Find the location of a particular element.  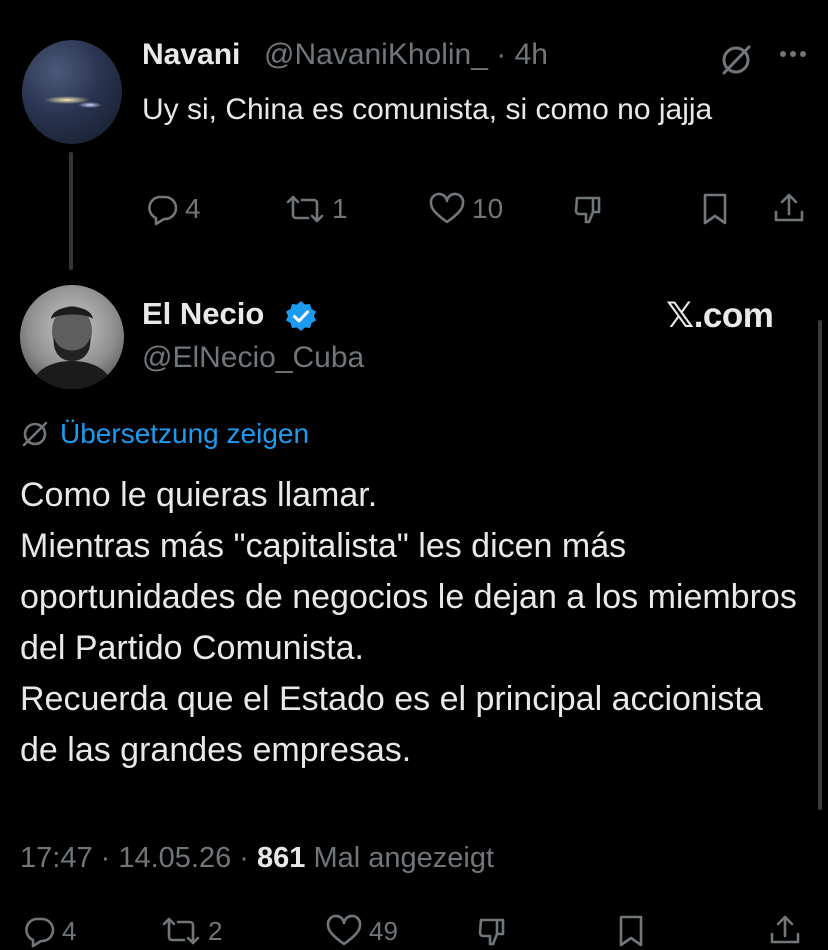

views-count: 861 is located at coordinates (281, 858).